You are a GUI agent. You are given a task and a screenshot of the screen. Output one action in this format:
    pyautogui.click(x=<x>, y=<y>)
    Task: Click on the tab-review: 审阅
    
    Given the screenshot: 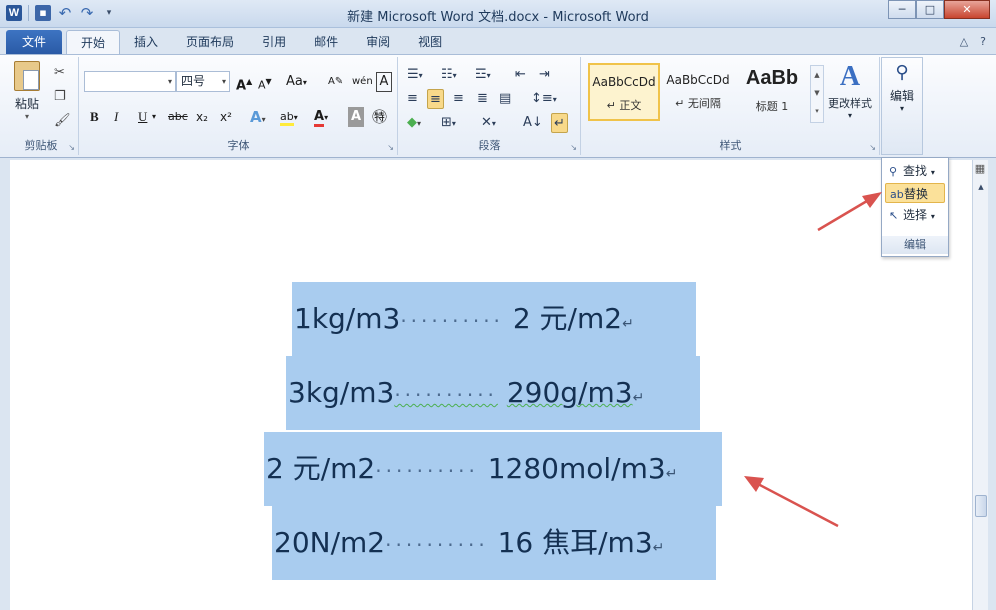 What is the action you would take?
    pyautogui.click(x=378, y=42)
    